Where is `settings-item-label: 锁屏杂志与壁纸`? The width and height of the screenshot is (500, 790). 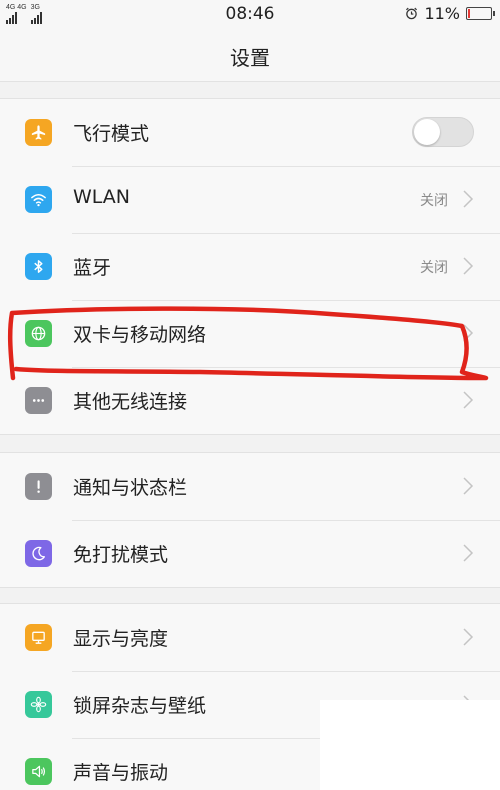
settings-item-label: 锁屏杂志与壁纸 is located at coordinates (140, 706).